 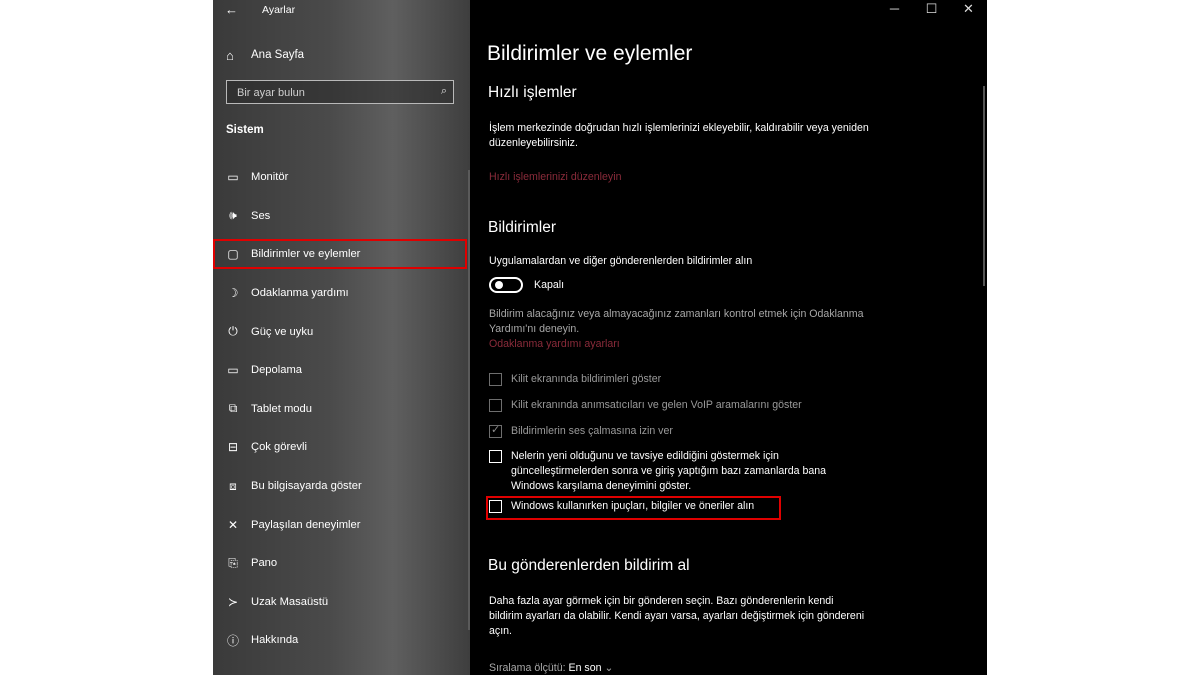 What do you see at coordinates (264, 563) in the screenshot?
I see `sidebar-item-label: Pano` at bounding box center [264, 563].